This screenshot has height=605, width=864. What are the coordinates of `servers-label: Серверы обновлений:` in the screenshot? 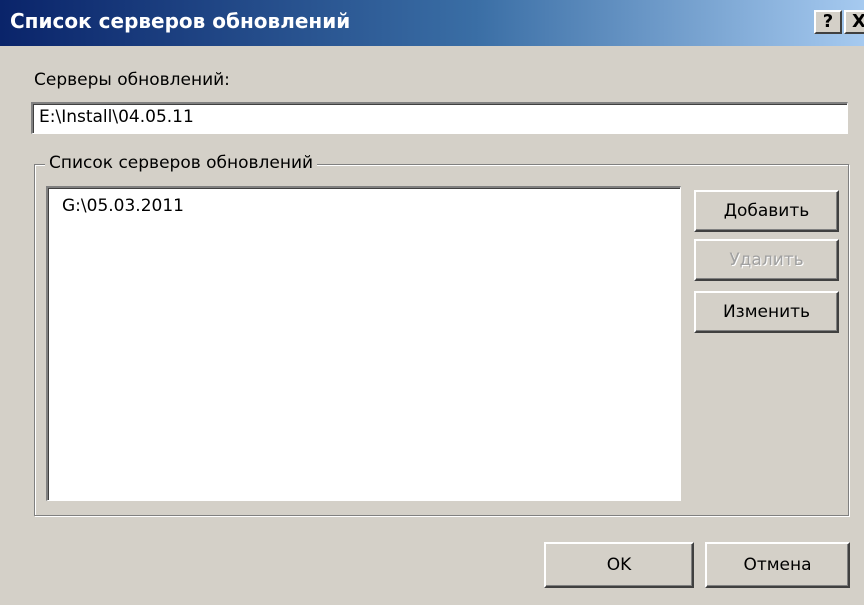 It's located at (132, 80).